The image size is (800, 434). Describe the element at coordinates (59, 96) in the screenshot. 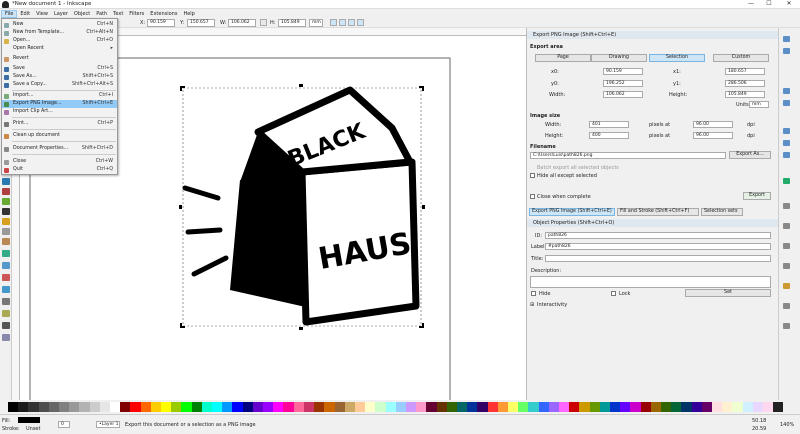

I see `menu-item-import: Import... Ctrl+I` at that location.